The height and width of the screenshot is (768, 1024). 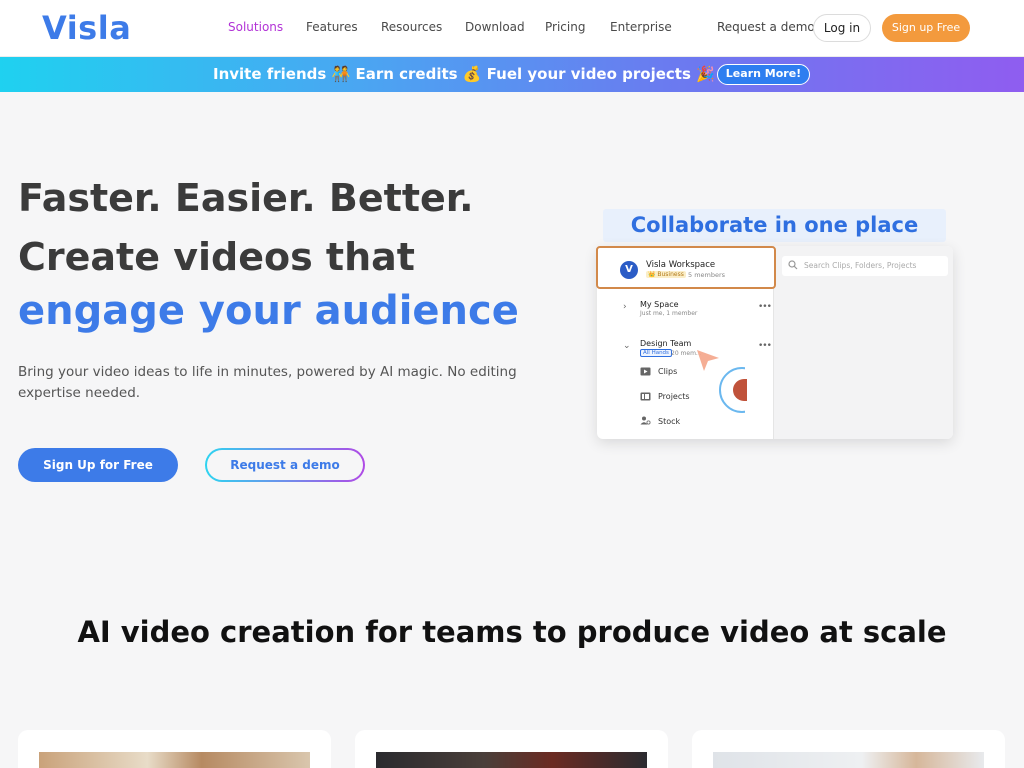 What do you see at coordinates (86, 28) in the screenshot?
I see `visla-logo: Visla` at bounding box center [86, 28].